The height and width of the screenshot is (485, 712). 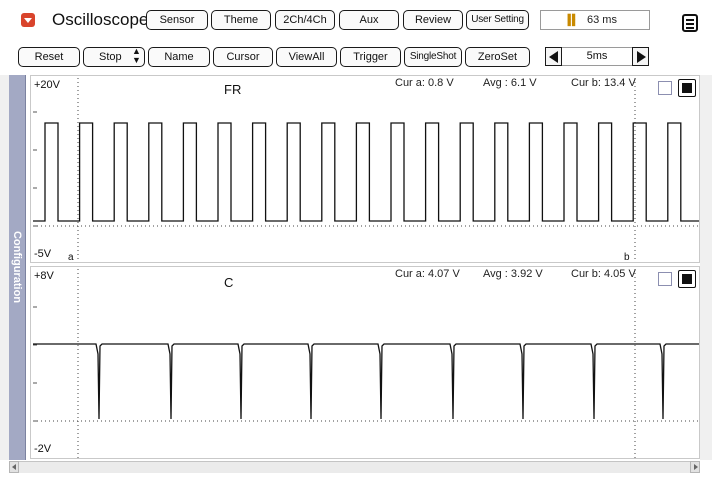 I want to click on scroll-left-button, so click(x=14, y=467).